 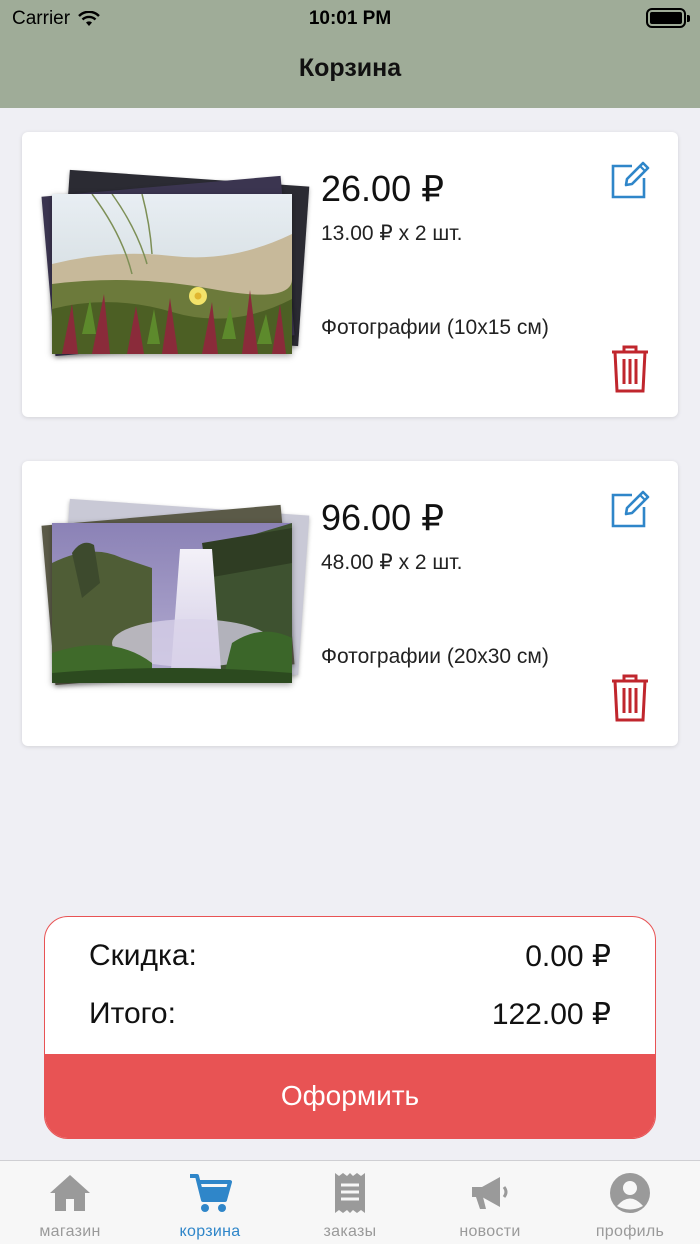 What do you see at coordinates (382, 188) in the screenshot?
I see `item-total-price: 26.00 ₽` at bounding box center [382, 188].